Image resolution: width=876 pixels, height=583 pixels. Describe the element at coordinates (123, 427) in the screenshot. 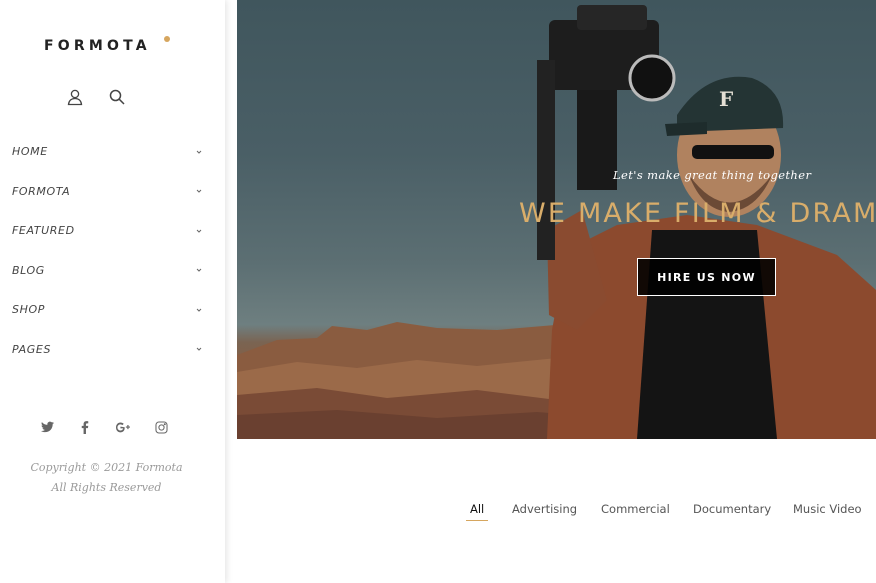

I see `google-plus-icon` at that location.